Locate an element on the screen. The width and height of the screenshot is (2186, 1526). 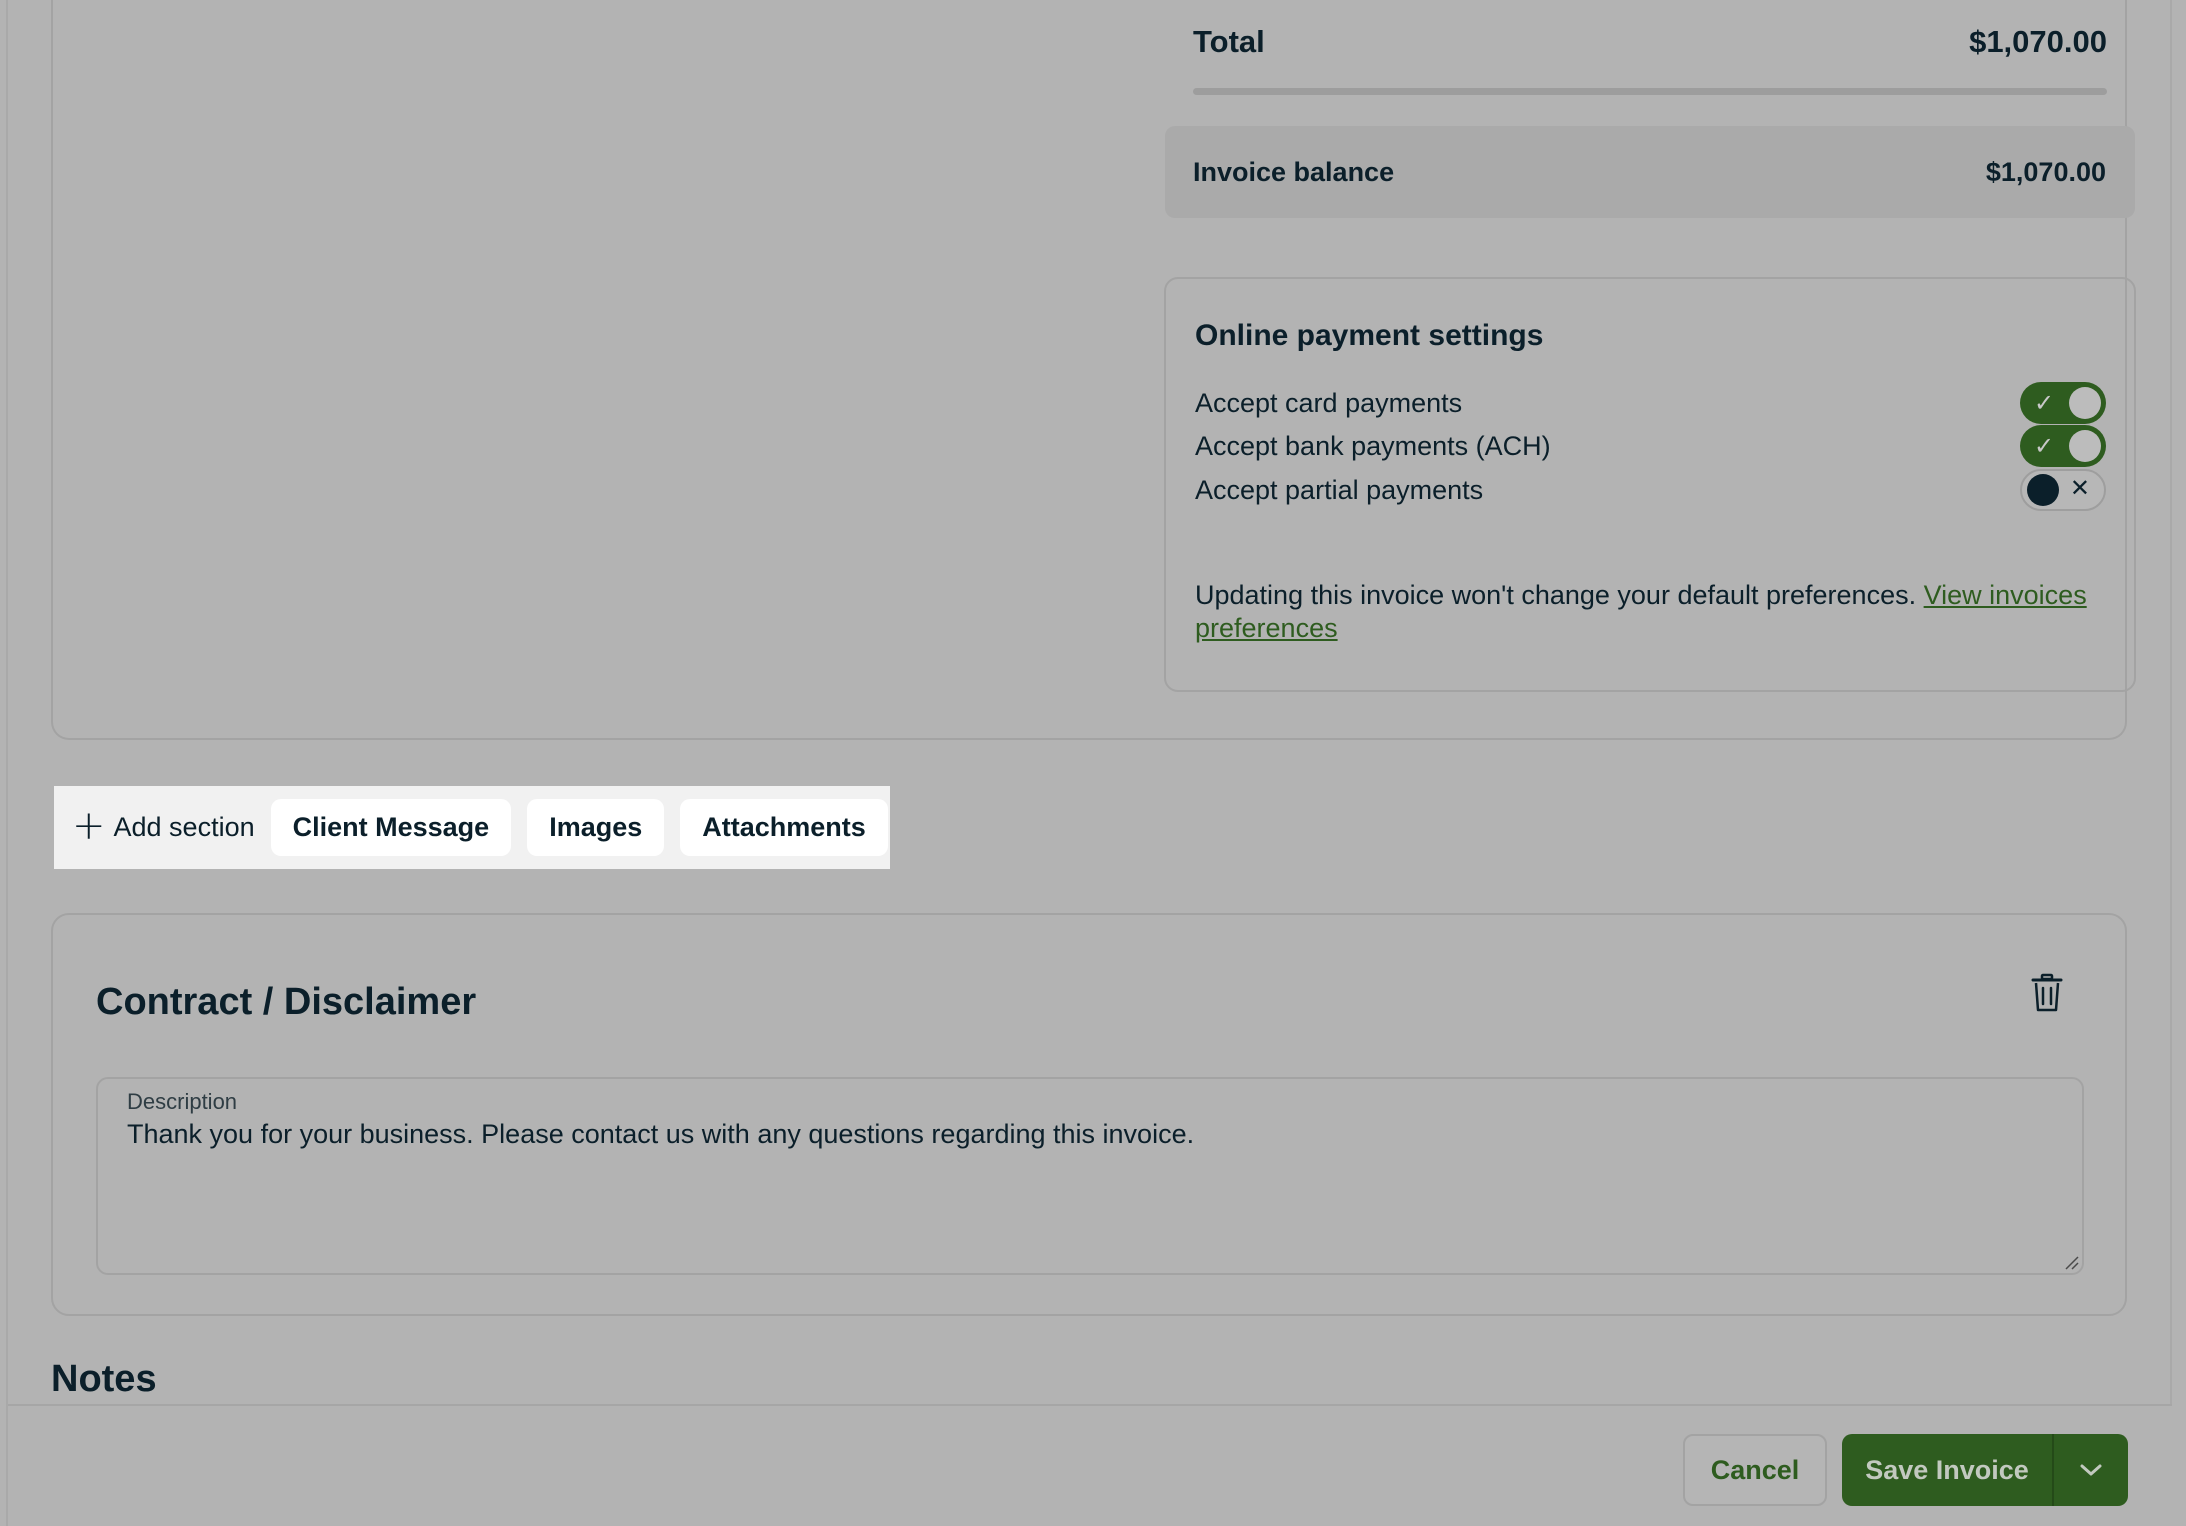
resize-handle-icon is located at coordinates (2072, 1263).